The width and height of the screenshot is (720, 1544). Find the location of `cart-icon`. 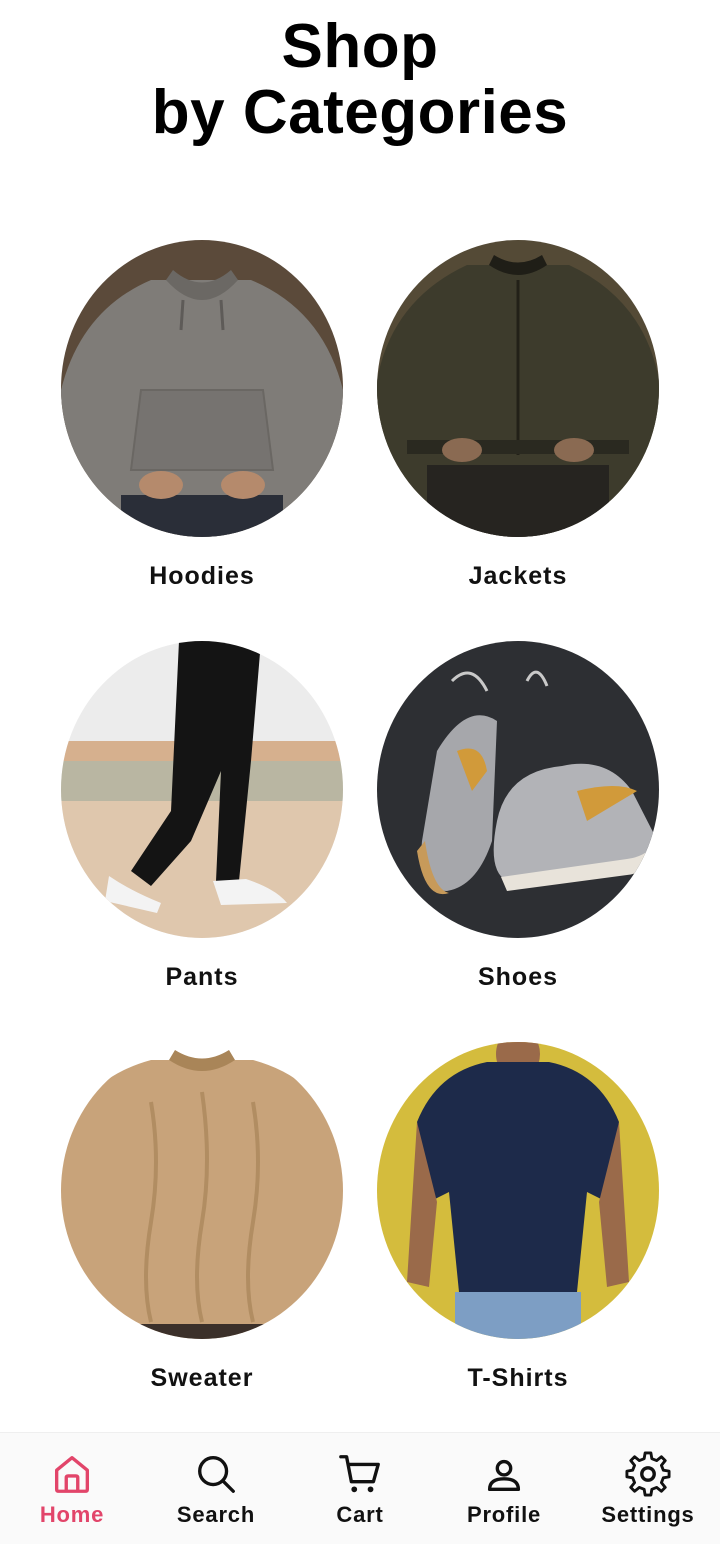

cart-icon is located at coordinates (359, 1474).